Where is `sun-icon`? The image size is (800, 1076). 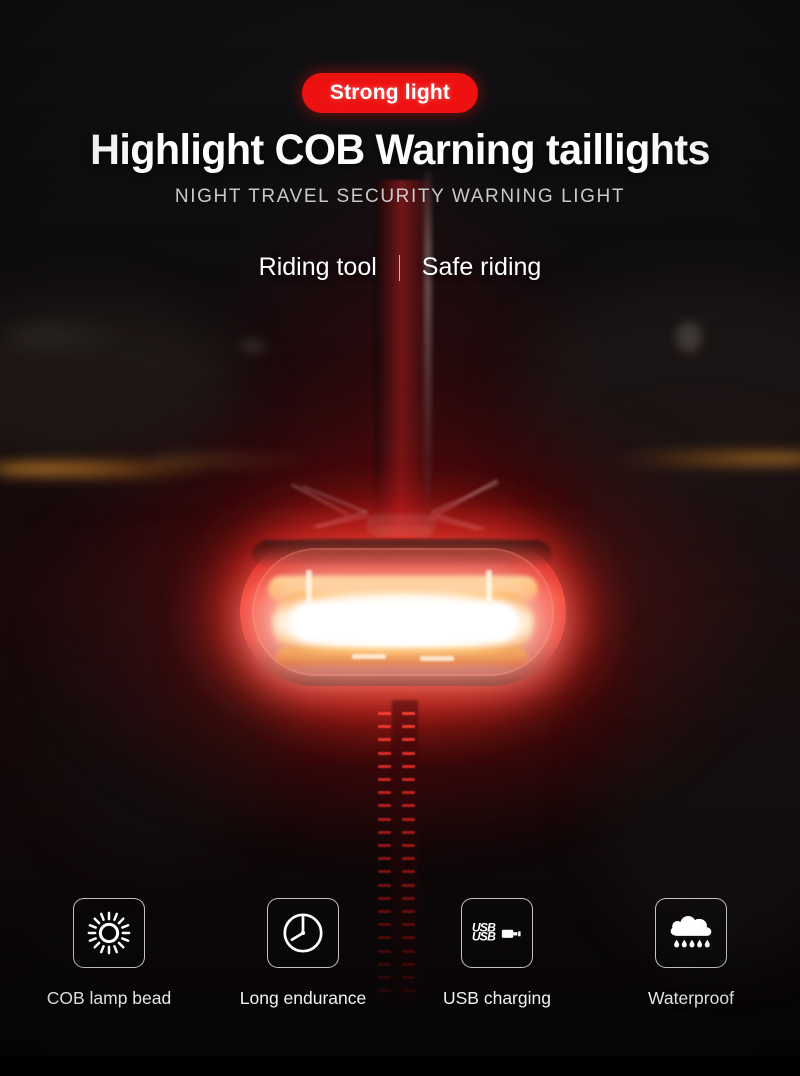 sun-icon is located at coordinates (109, 933).